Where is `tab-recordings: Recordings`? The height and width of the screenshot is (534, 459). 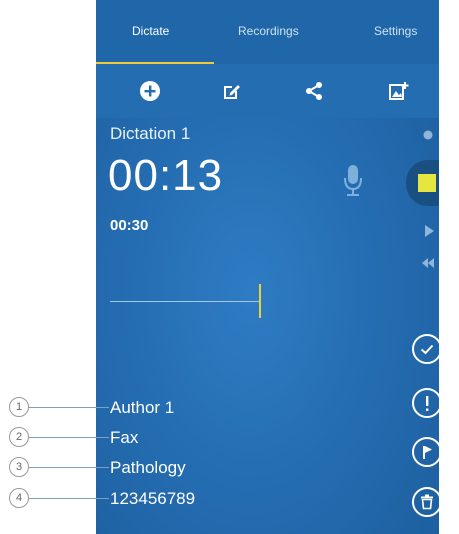
tab-recordings: Recordings is located at coordinates (268, 31).